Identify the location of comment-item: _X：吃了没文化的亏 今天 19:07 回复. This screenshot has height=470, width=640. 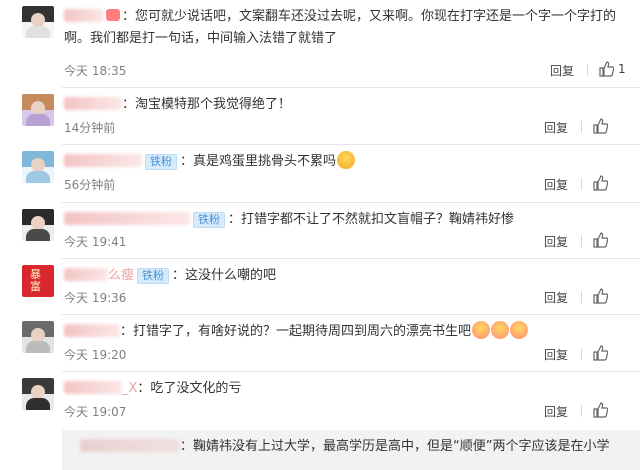
(320, 402).